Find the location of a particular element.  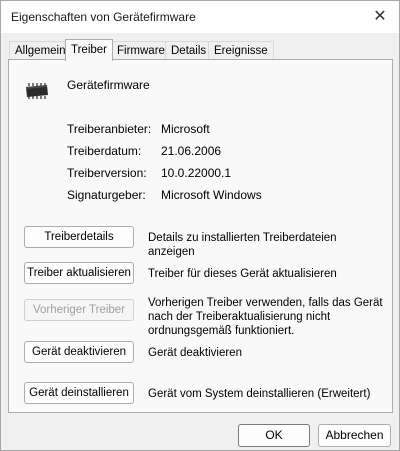

disable-device-button: Gerät deaktivieren is located at coordinates (79, 352).